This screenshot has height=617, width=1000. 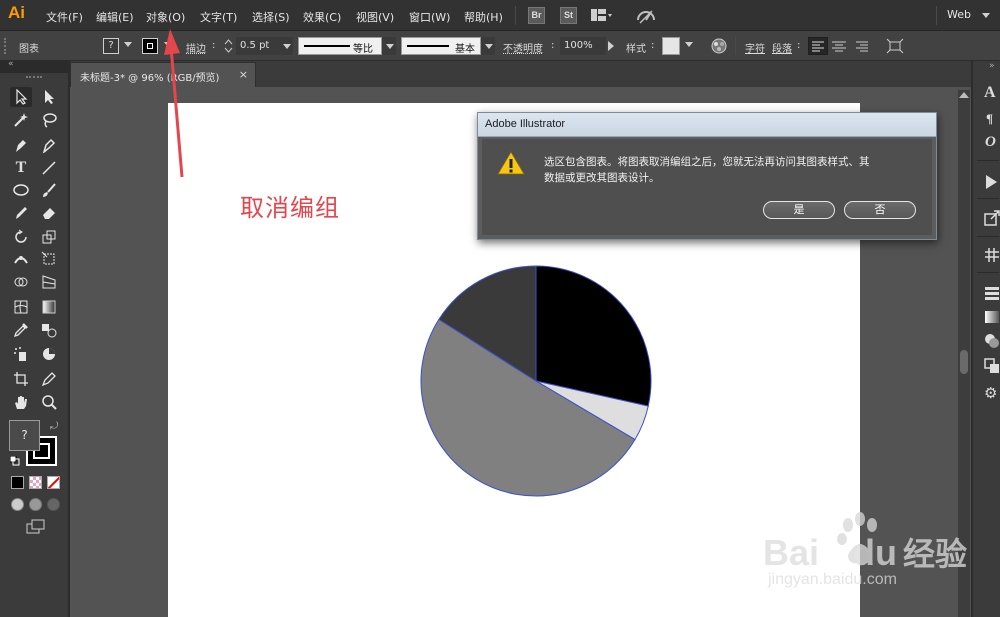 What do you see at coordinates (49, 330) in the screenshot?
I see `blend-tool-icon` at bounding box center [49, 330].